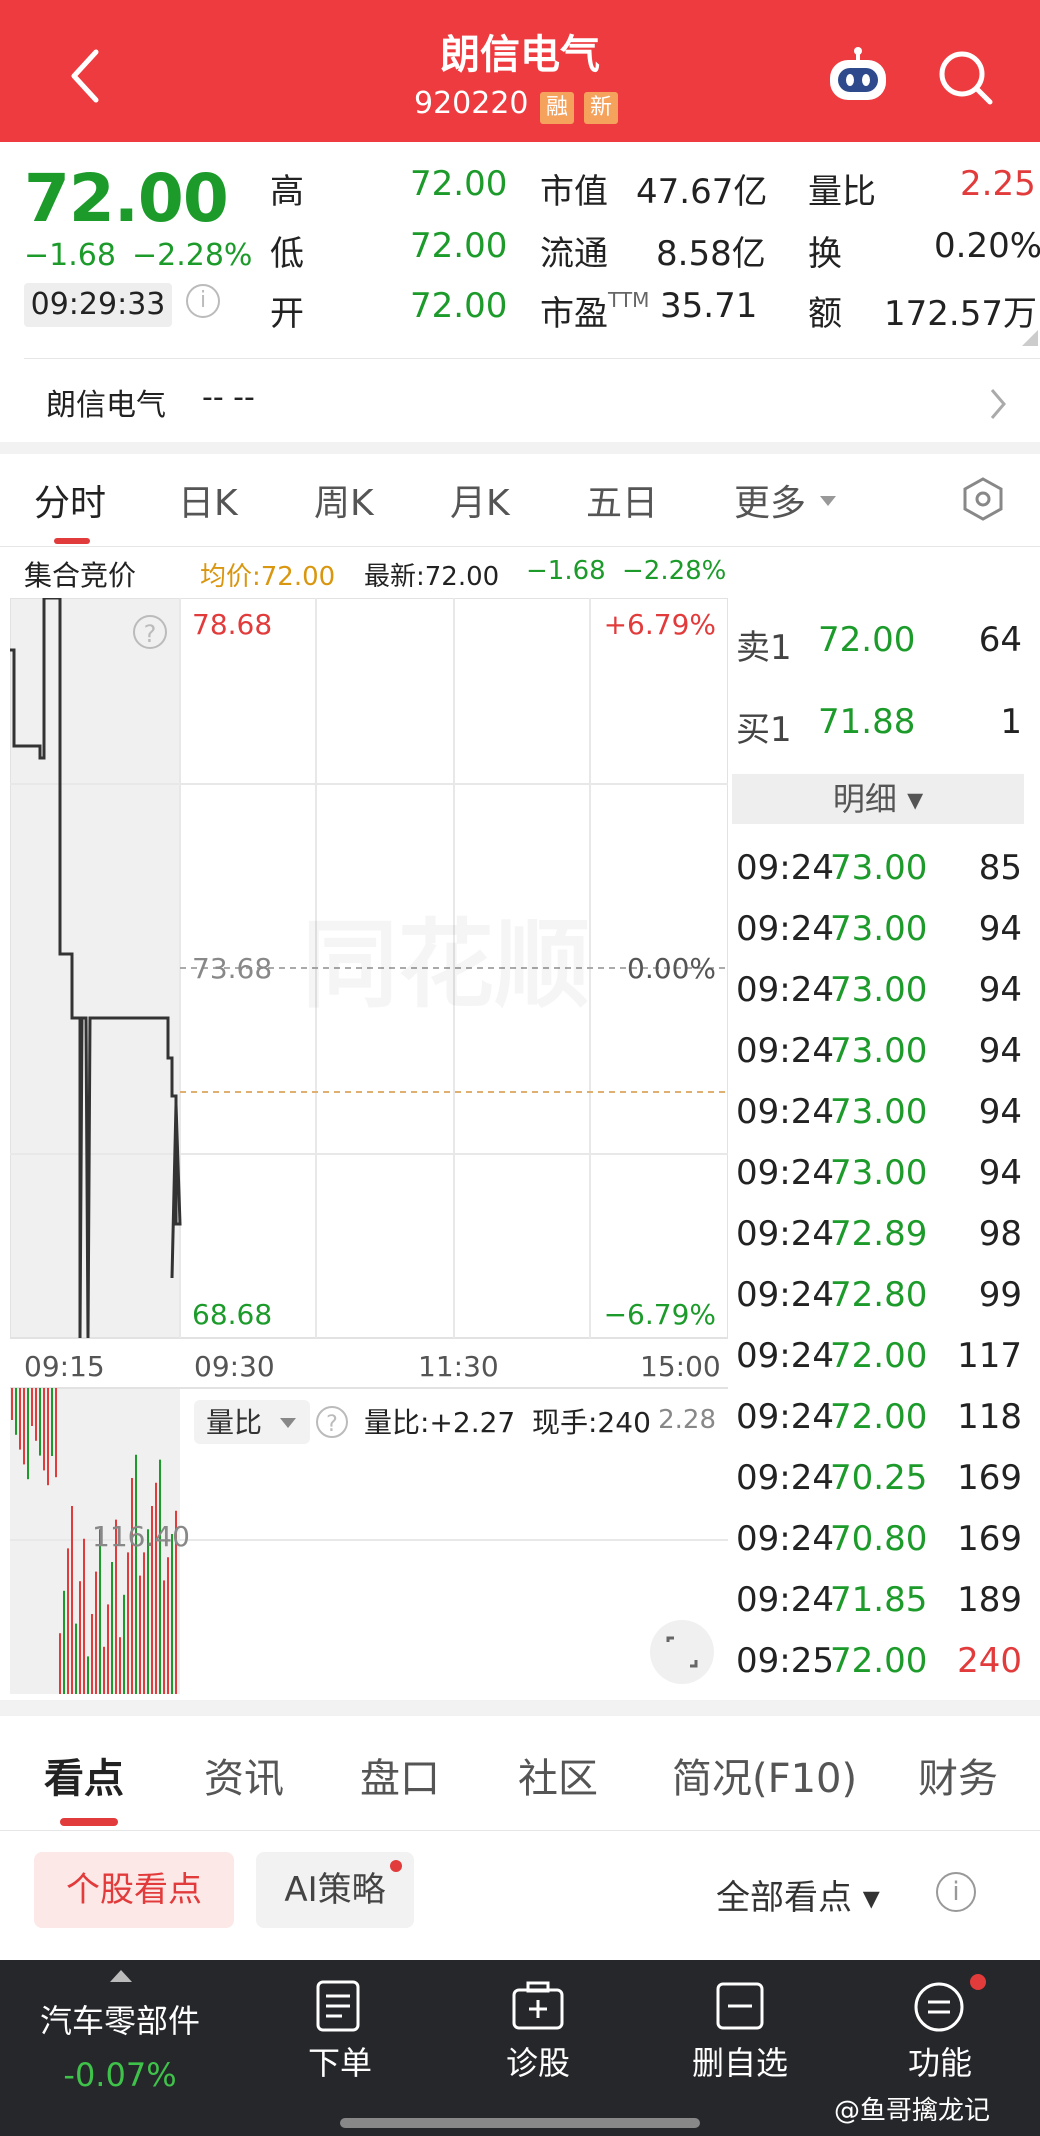  I want to click on tab-order-book: 盘口, so click(400, 1775).